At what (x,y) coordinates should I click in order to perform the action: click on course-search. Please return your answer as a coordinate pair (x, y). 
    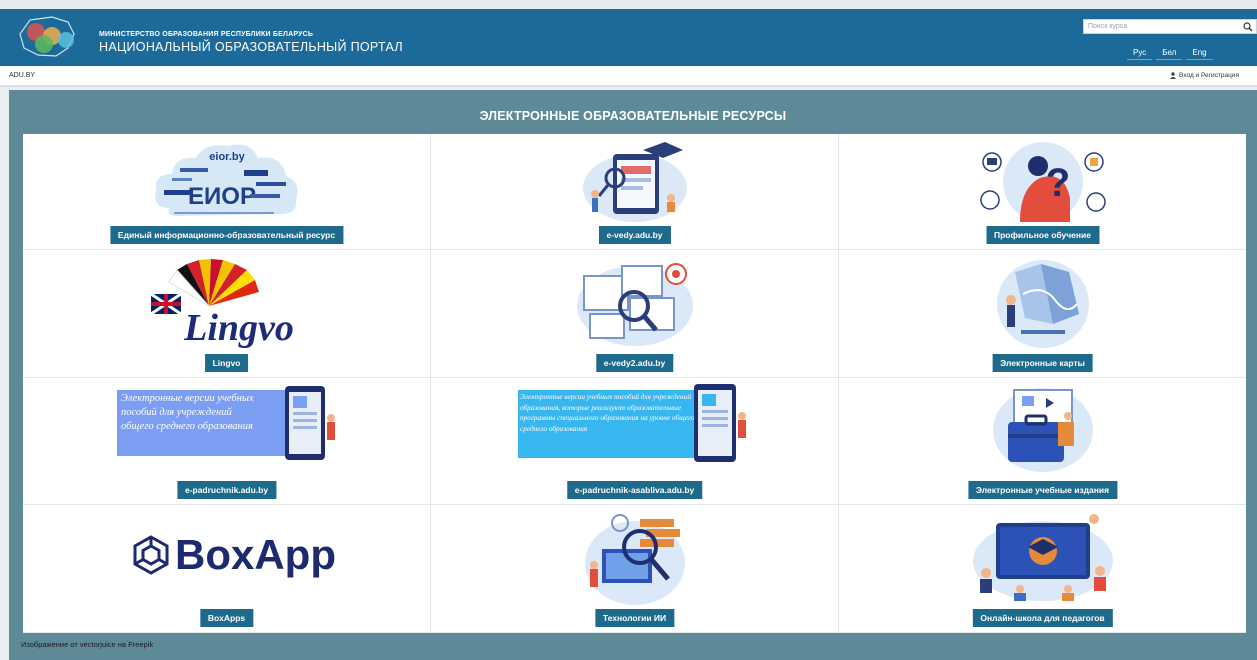
    Looking at the image, I should click on (1170, 26).